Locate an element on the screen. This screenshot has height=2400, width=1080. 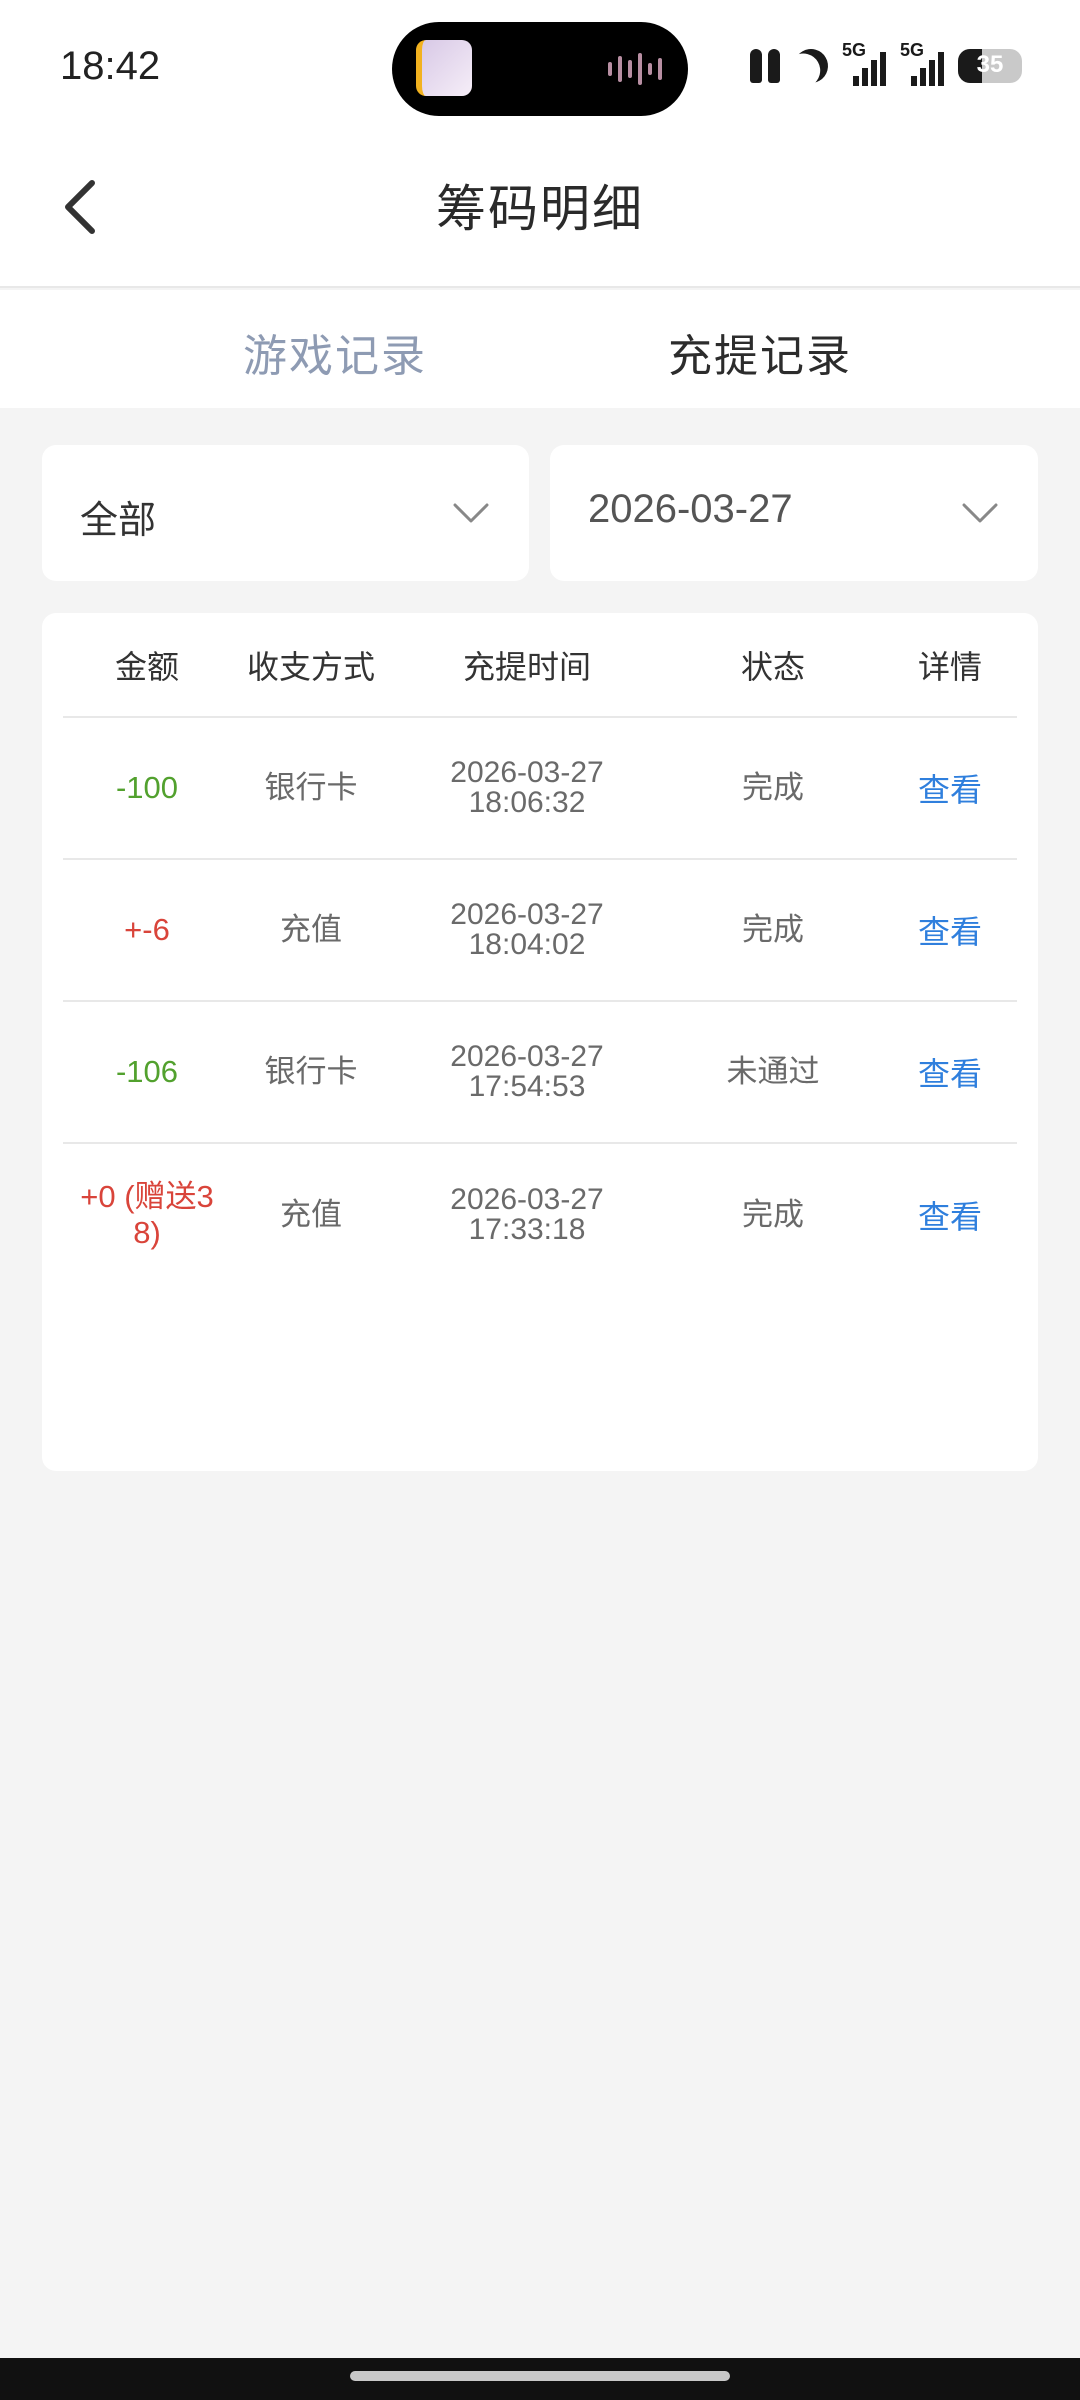
system-nav-bar is located at coordinates (540, 2379).